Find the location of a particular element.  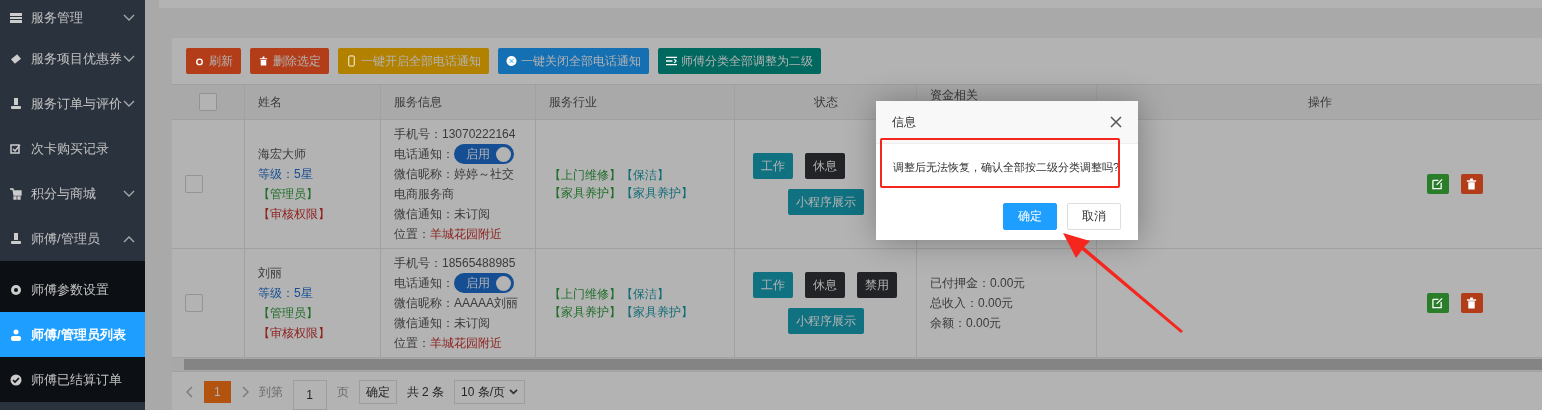

total-count: 共 2 条 is located at coordinates (425, 392).